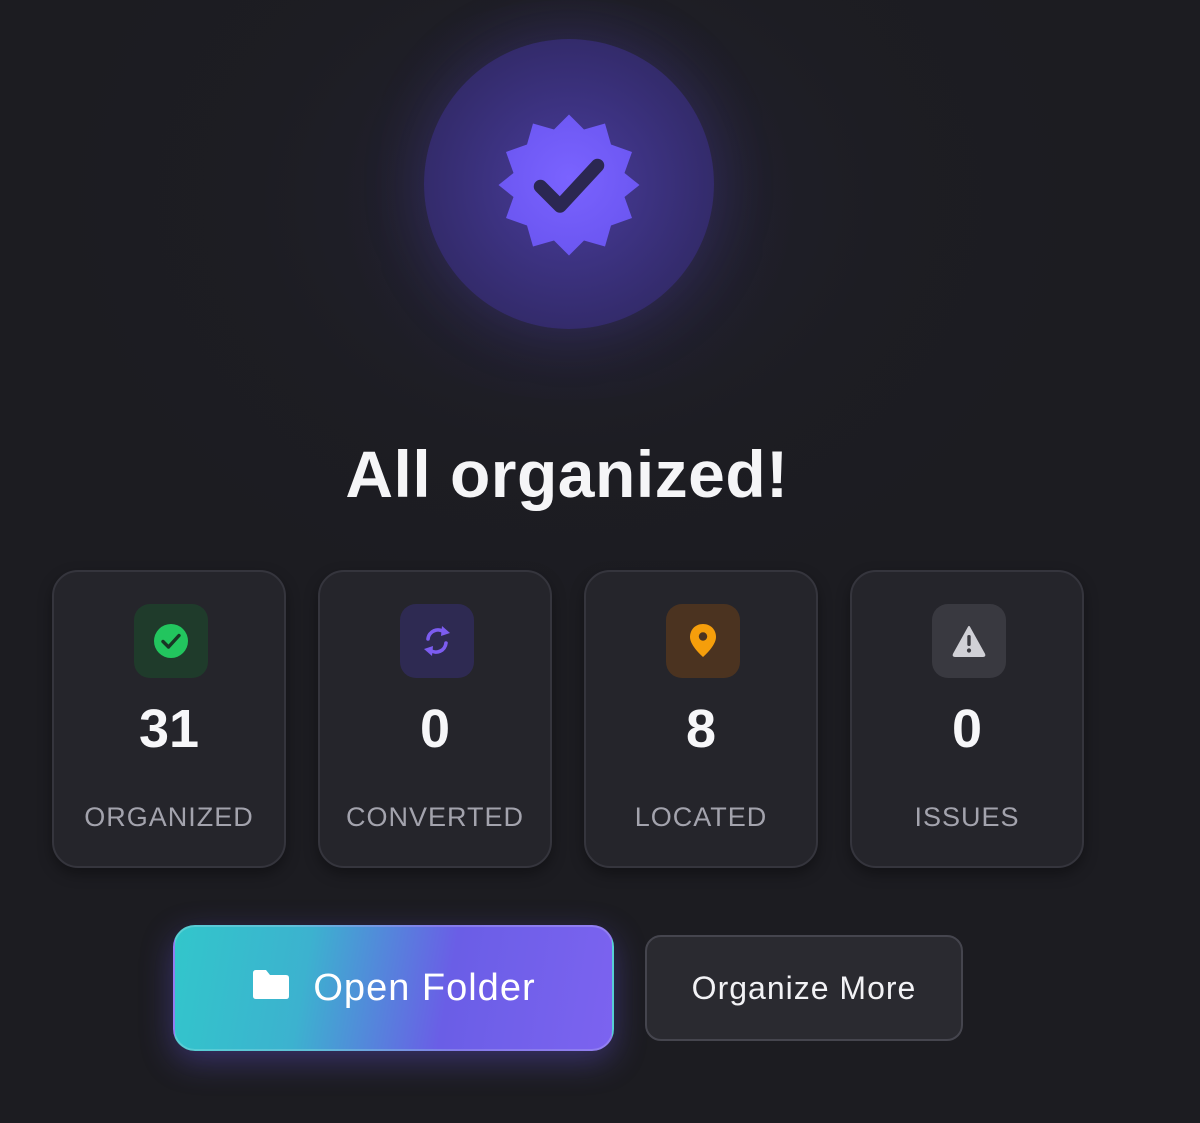 This screenshot has height=1123, width=1200. What do you see at coordinates (703, 641) in the screenshot?
I see `location-pin-icon` at bounding box center [703, 641].